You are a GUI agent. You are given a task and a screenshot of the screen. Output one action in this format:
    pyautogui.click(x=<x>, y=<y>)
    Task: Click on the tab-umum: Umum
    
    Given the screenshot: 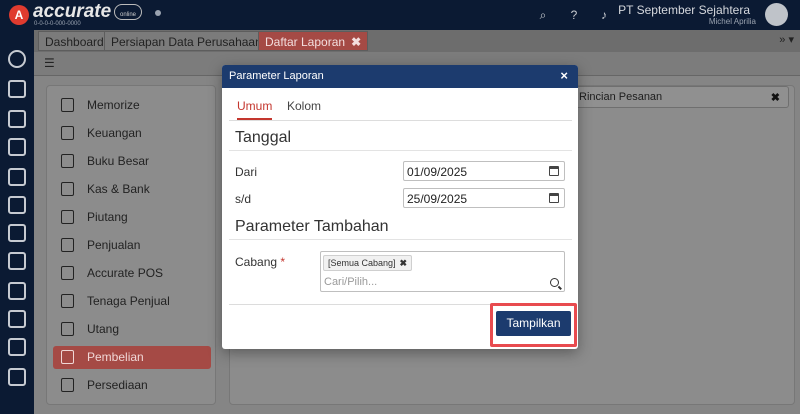 What is the action you would take?
    pyautogui.click(x=255, y=109)
    